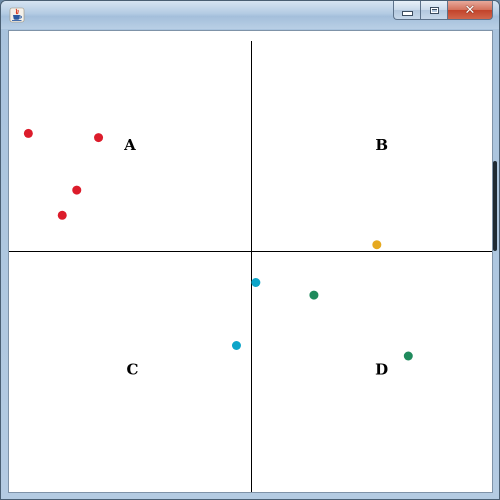  I want to click on window-edge-shadow, so click(495, 206).